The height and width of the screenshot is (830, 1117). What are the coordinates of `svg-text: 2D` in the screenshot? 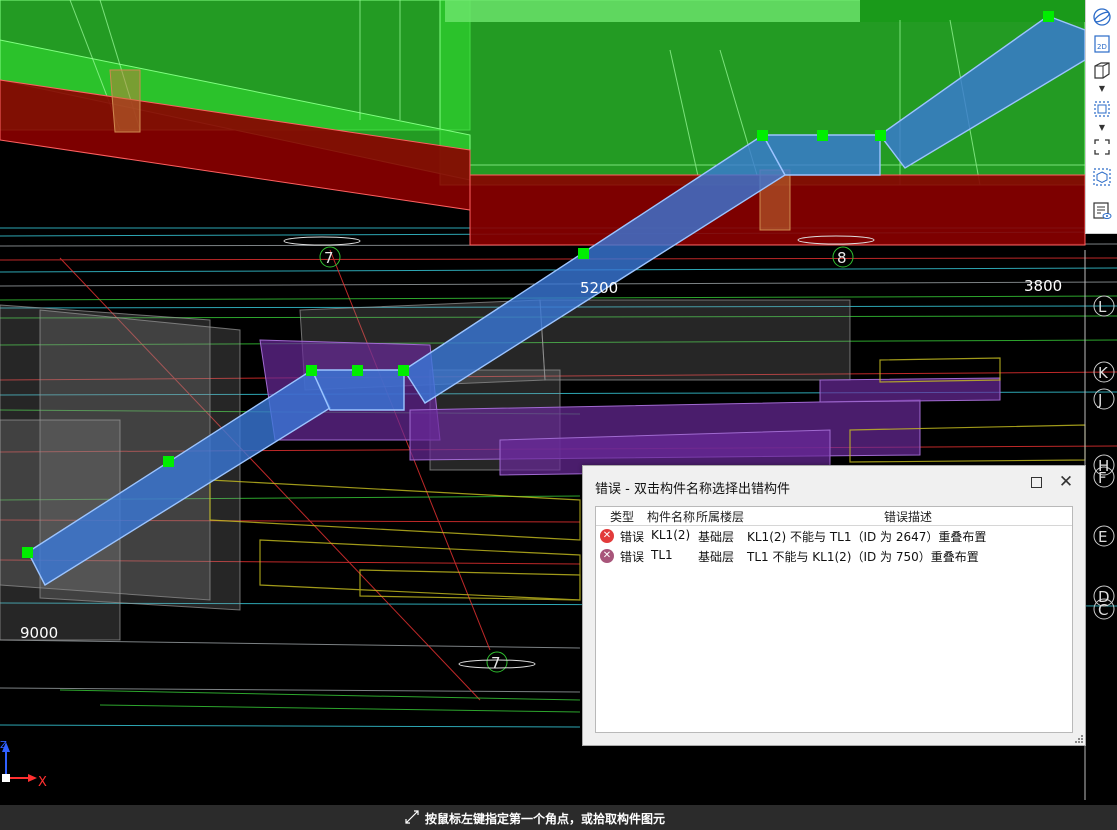 It's located at (1102, 47).